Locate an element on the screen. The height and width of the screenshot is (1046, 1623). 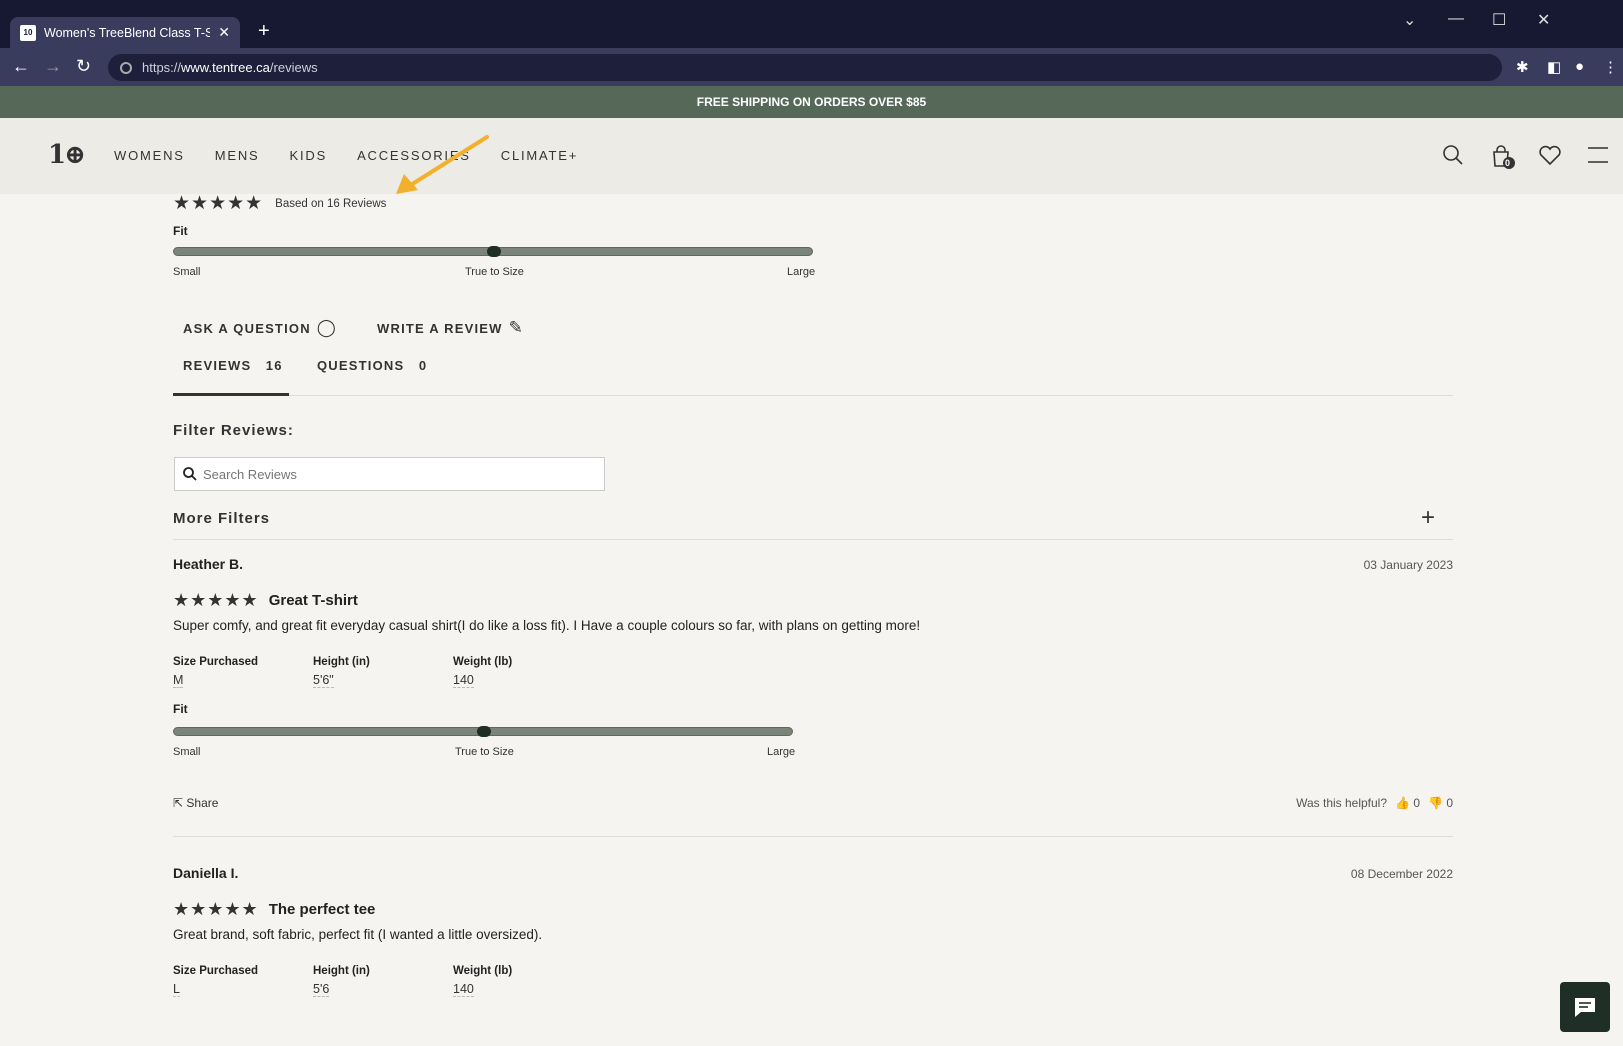
size-purchased: Size Purchased M is located at coordinates (215, 672).